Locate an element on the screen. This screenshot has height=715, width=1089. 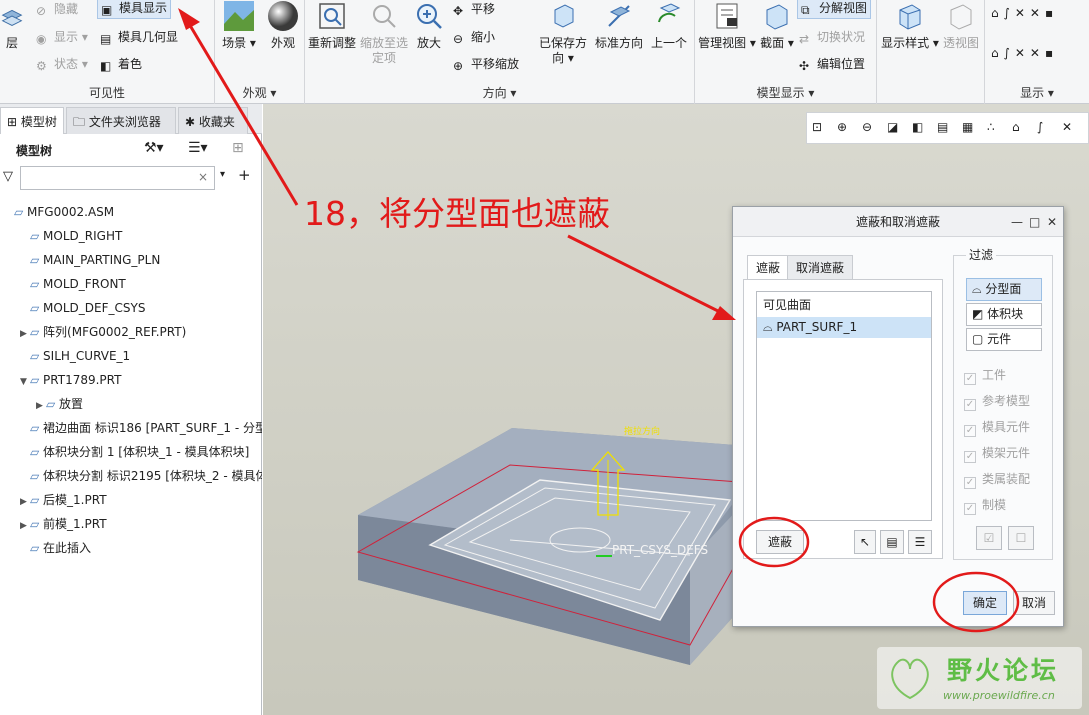
filter-clear-all-button: ☐ is located at coordinates (1021, 538).